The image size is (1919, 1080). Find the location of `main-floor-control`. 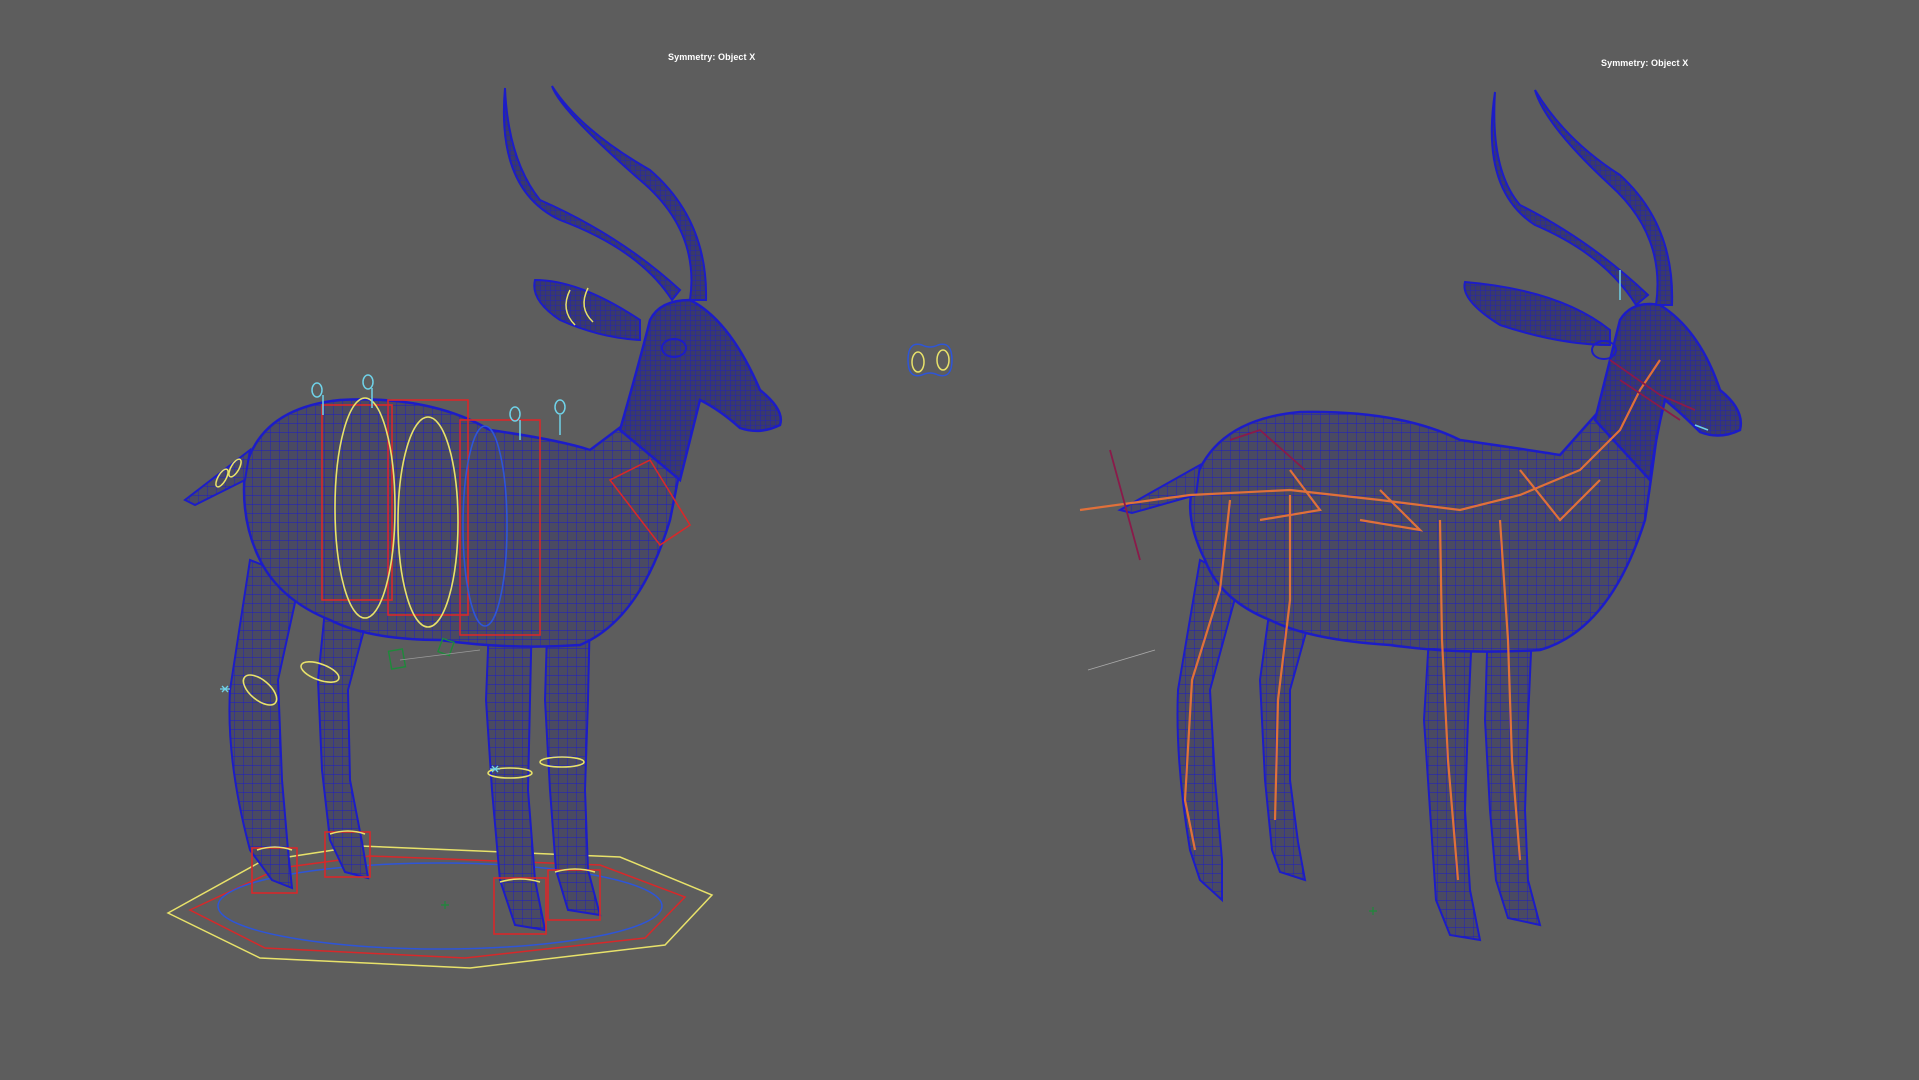

main-floor-control is located at coordinates (440, 907).